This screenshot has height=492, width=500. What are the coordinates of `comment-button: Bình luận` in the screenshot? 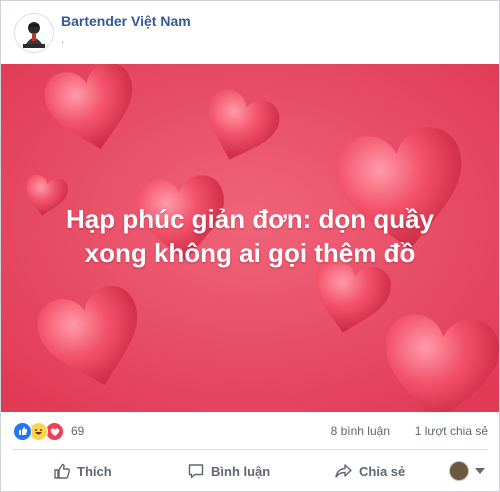 It's located at (228, 471).